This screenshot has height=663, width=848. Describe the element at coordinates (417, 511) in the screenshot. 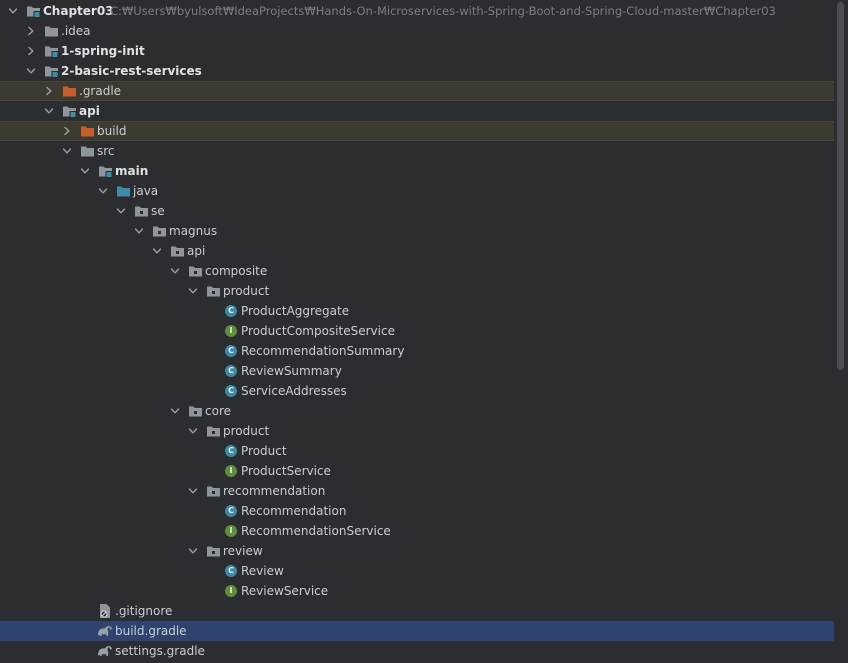

I see `tree-node-recommendation: C Recommendation` at that location.